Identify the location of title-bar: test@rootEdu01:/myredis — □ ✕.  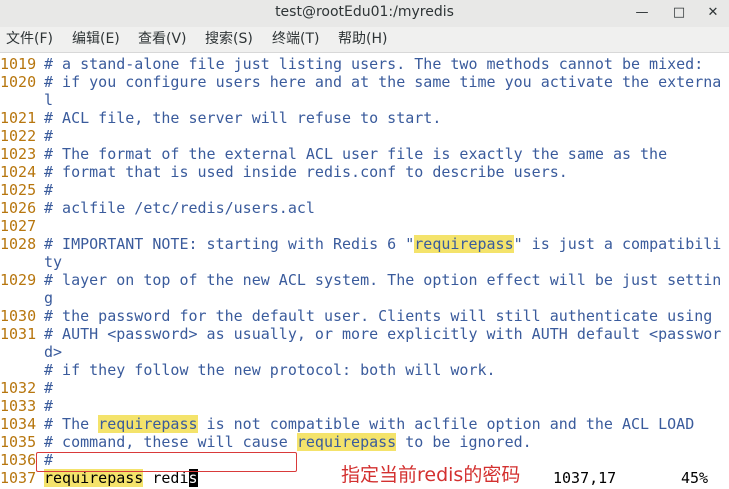
(364, 14).